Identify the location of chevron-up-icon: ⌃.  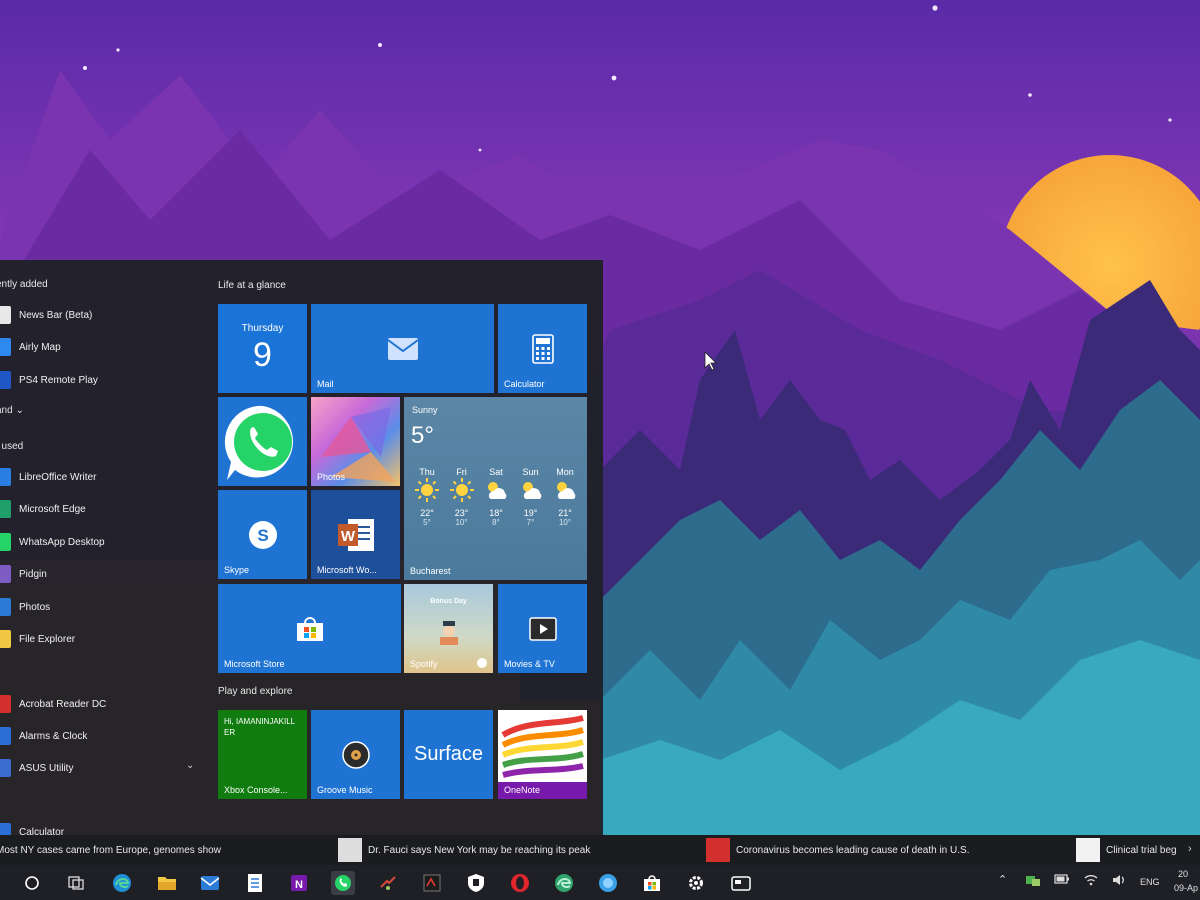
(1002, 879).